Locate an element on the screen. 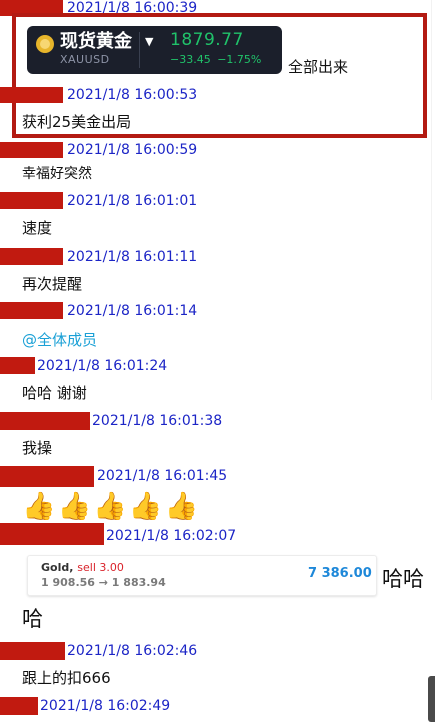  message-text: 我操 is located at coordinates (37, 448).